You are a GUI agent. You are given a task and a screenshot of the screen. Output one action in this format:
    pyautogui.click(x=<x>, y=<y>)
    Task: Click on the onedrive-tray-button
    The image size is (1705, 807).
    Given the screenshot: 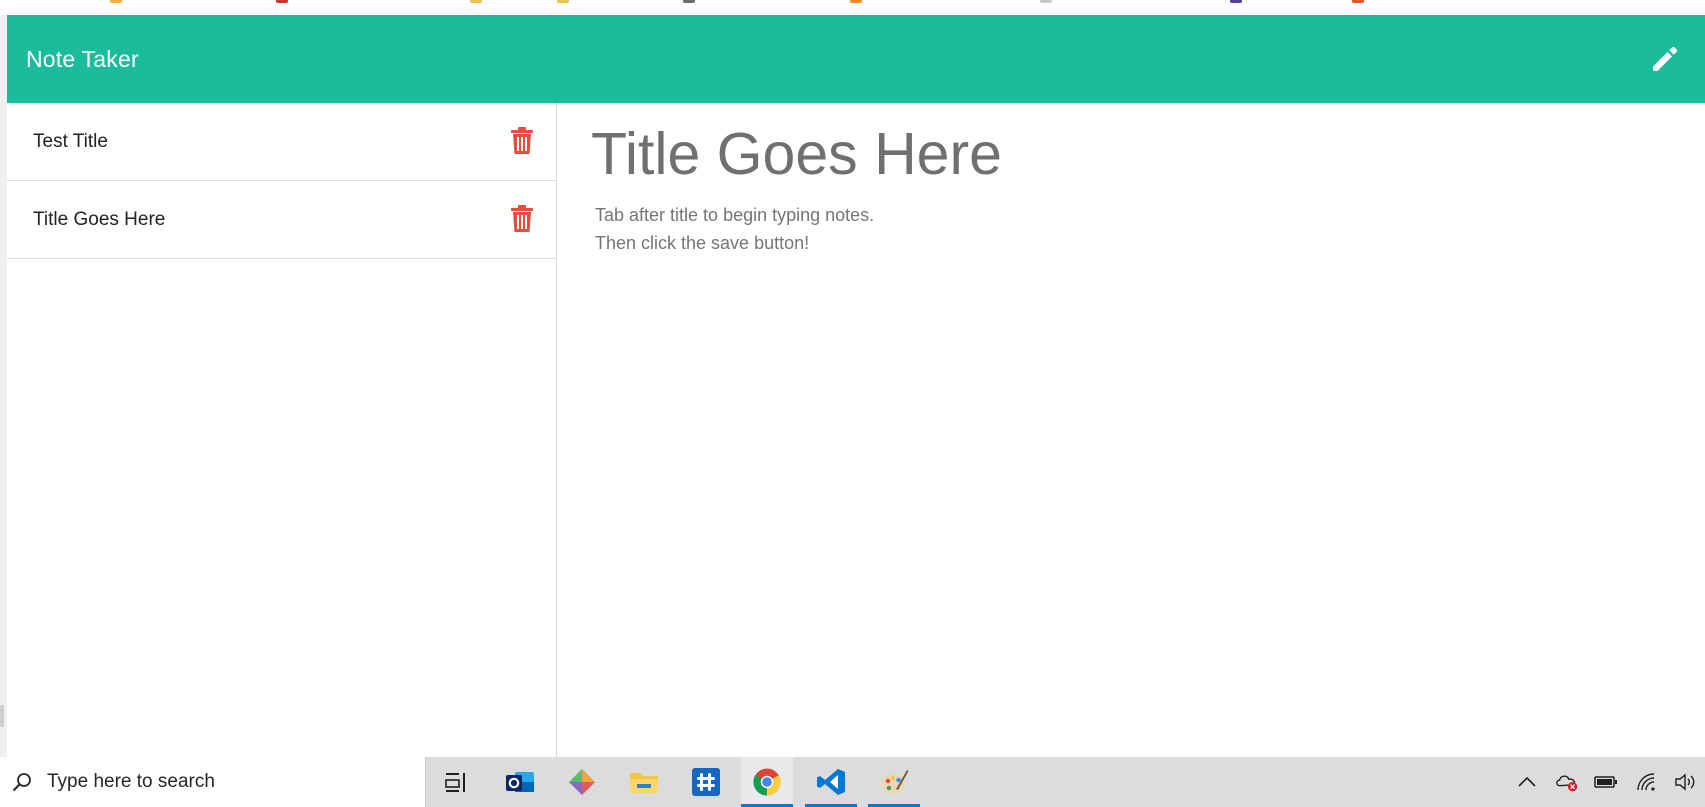 What is the action you would take?
    pyautogui.click(x=1567, y=782)
    